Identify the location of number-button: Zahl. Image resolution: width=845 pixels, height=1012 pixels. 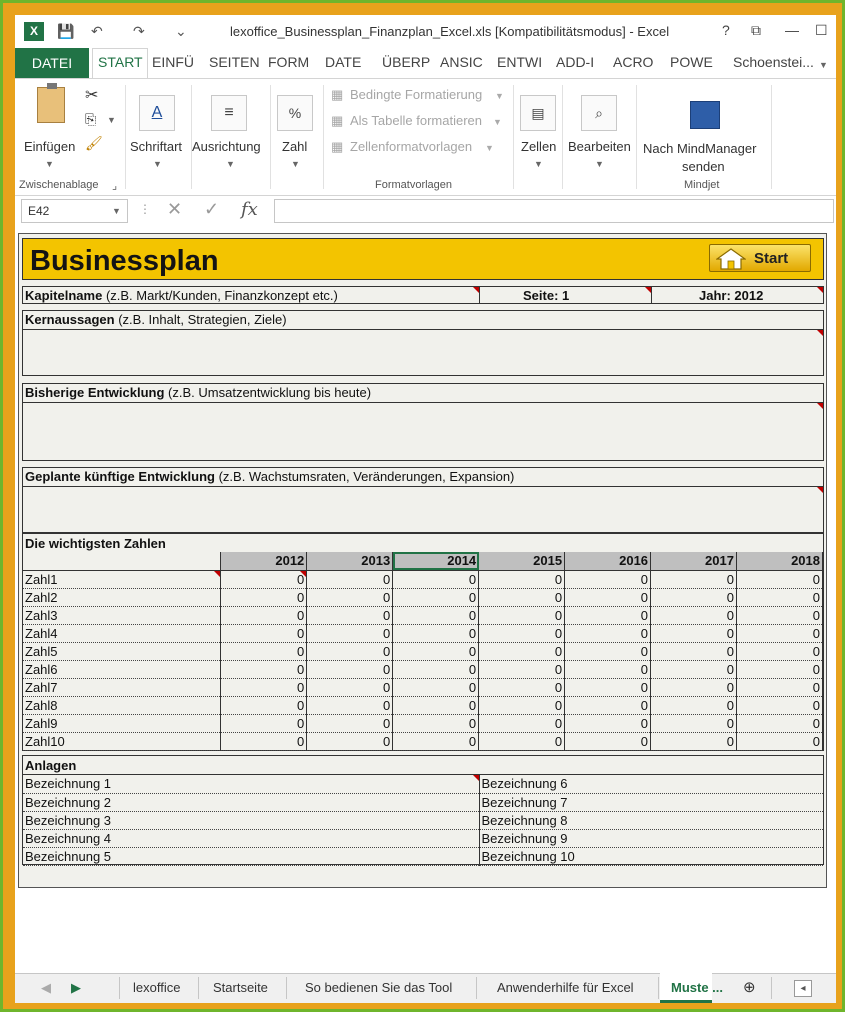
(294, 146).